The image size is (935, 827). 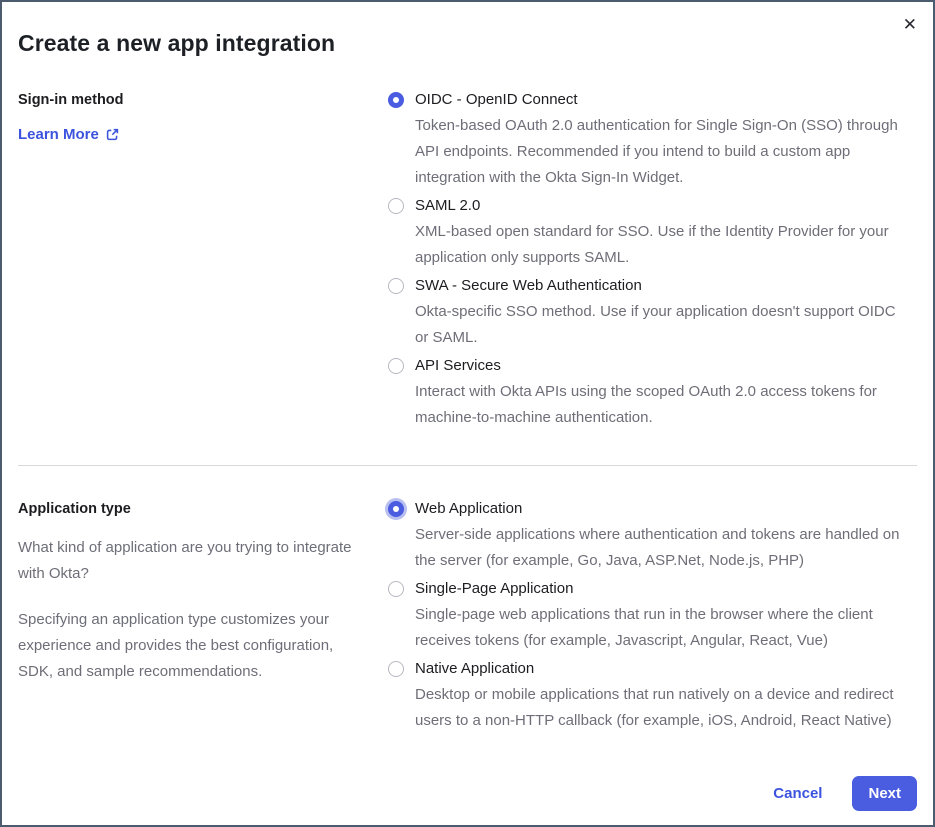 I want to click on radio-api-services: API Services, so click(x=652, y=366).